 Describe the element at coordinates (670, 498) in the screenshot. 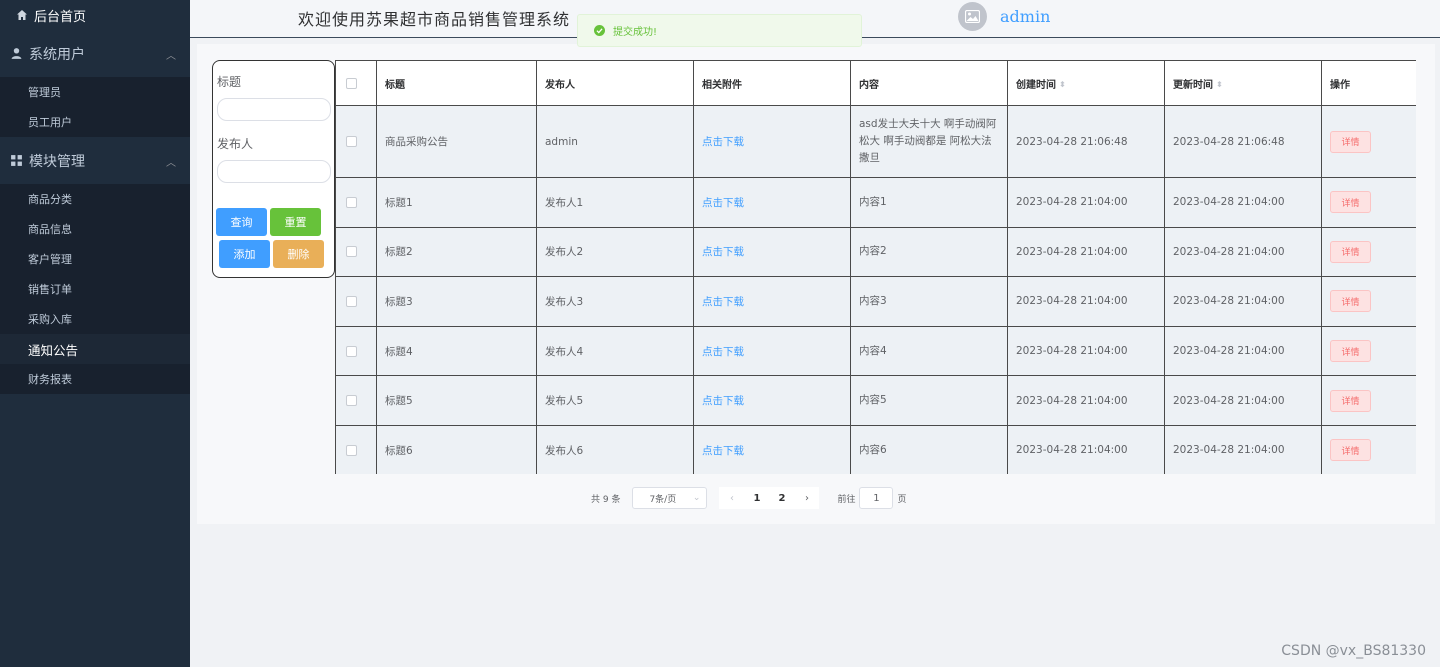

I see `page-size-select: 7条/页 ⌄` at that location.